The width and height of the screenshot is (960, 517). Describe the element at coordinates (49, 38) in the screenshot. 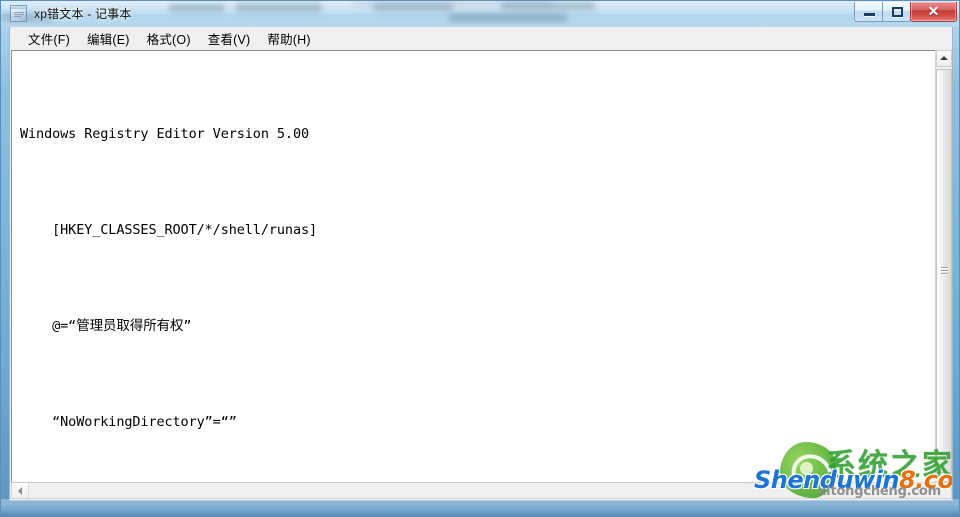

I see `menu-item-file: 文件(F)` at that location.